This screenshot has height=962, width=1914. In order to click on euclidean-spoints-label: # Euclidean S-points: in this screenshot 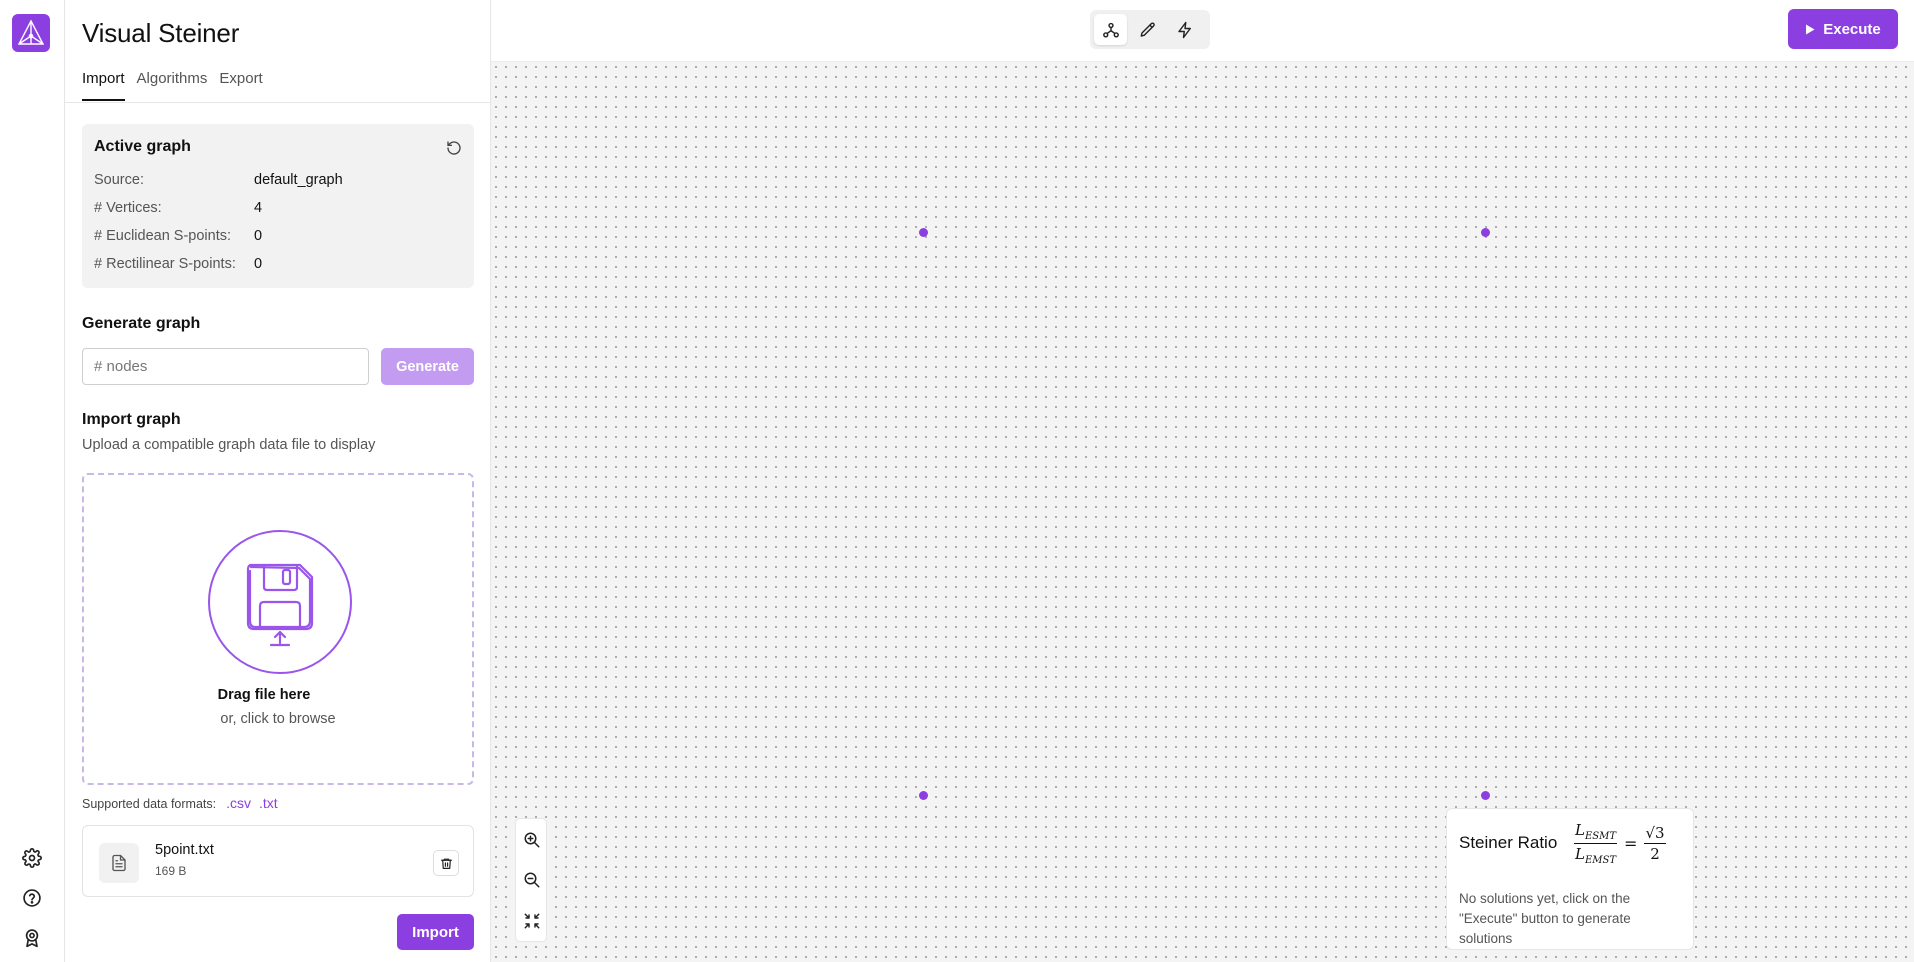, I will do `click(163, 236)`.